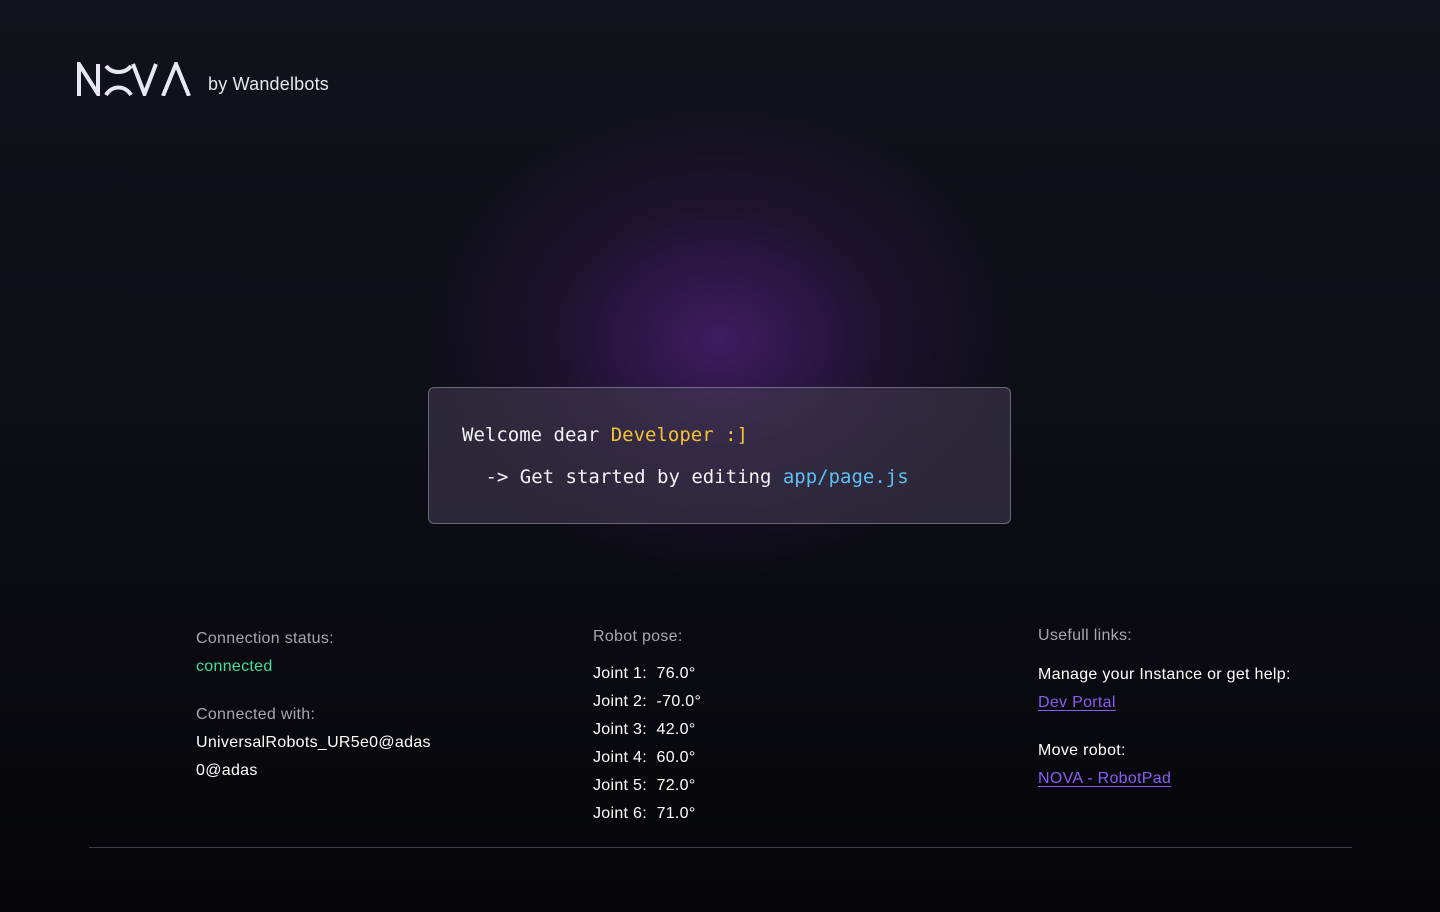 Image resolution: width=1440 pixels, height=912 pixels. I want to click on joint-row: Joint 6: 71.0°, so click(644, 814).